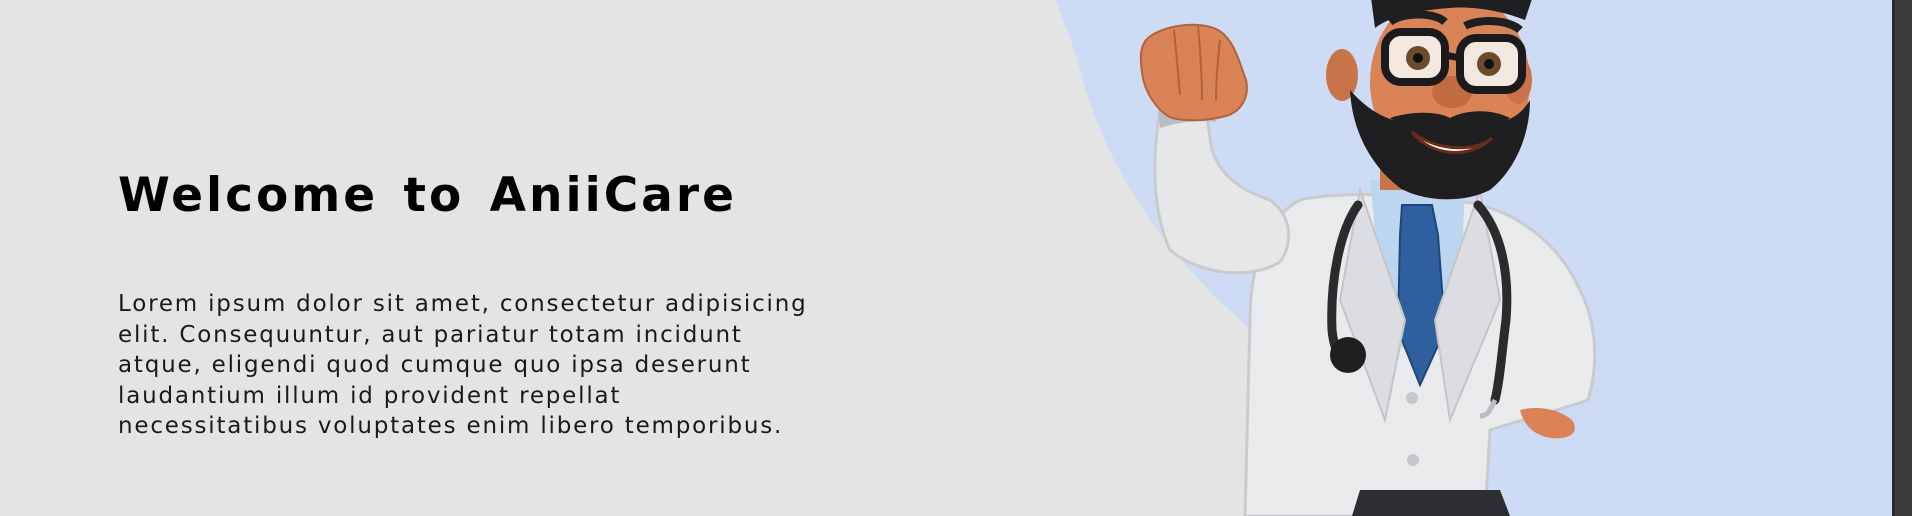  What do you see at coordinates (1893, 258) in the screenshot?
I see `scrollbar-edge` at bounding box center [1893, 258].